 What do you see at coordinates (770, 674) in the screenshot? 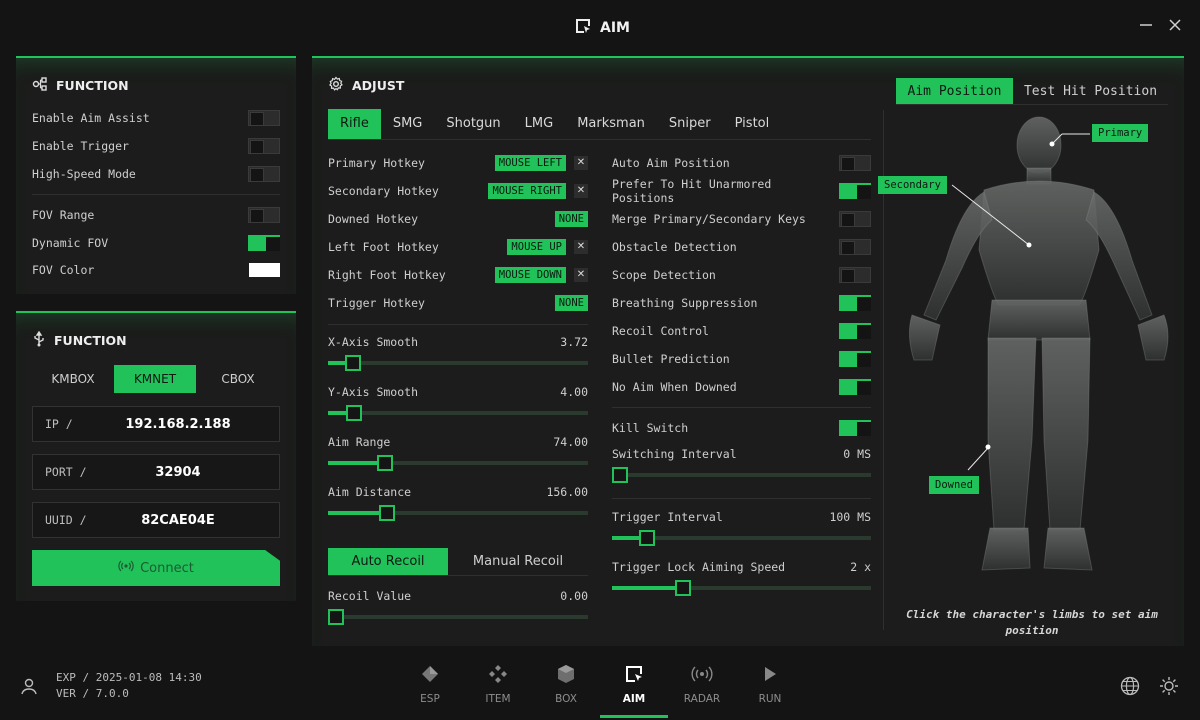
I see `run-icon` at bounding box center [770, 674].